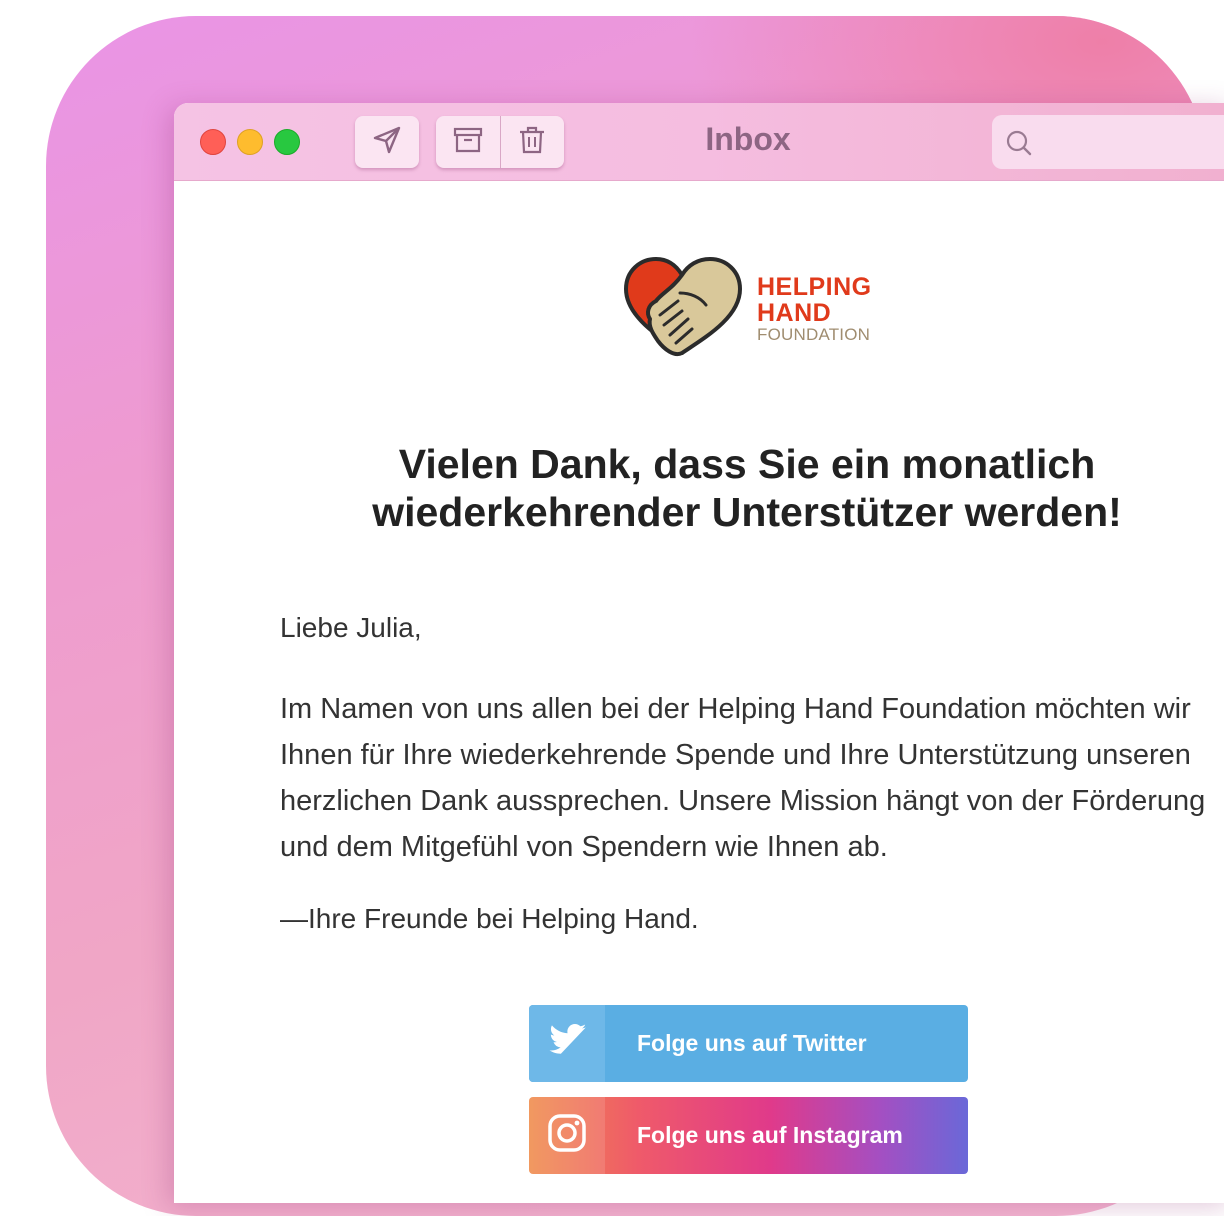  What do you see at coordinates (1019, 145) in the screenshot?
I see `search-icon` at bounding box center [1019, 145].